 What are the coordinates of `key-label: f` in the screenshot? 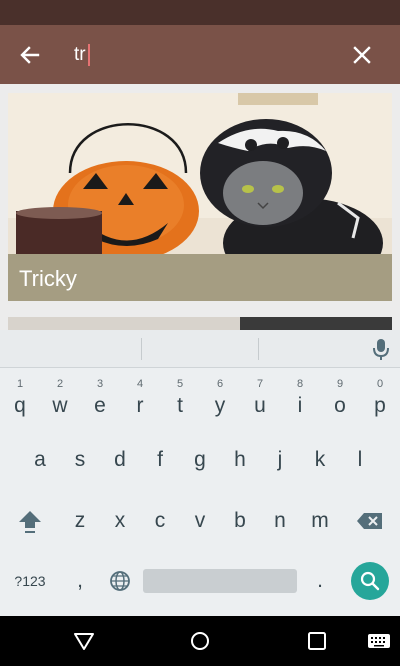 It's located at (160, 459).